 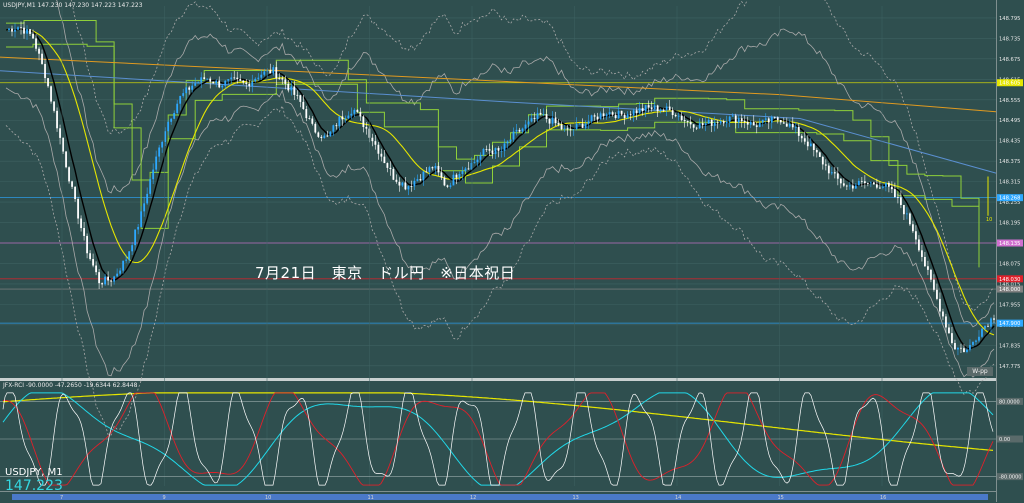 I want to click on time-tick-label: 13, so click(x=576, y=498).